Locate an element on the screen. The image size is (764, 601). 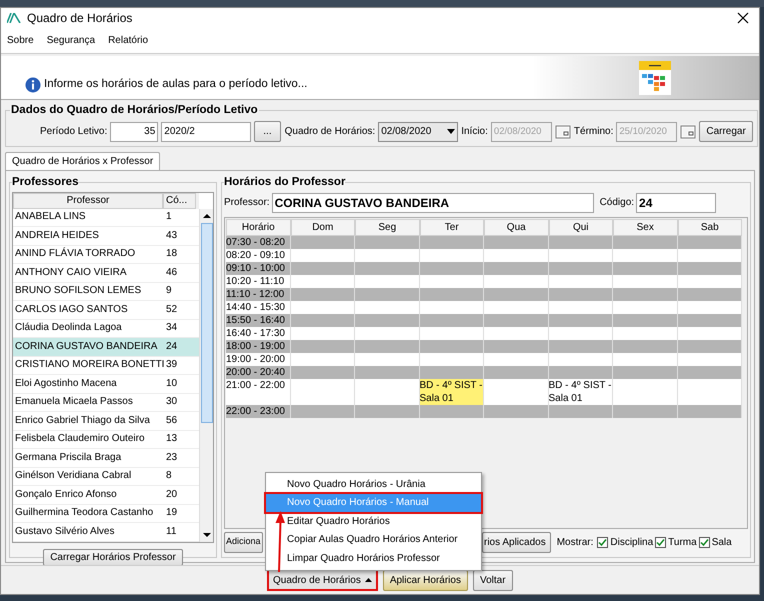
scrollbar is located at coordinates (206, 375).